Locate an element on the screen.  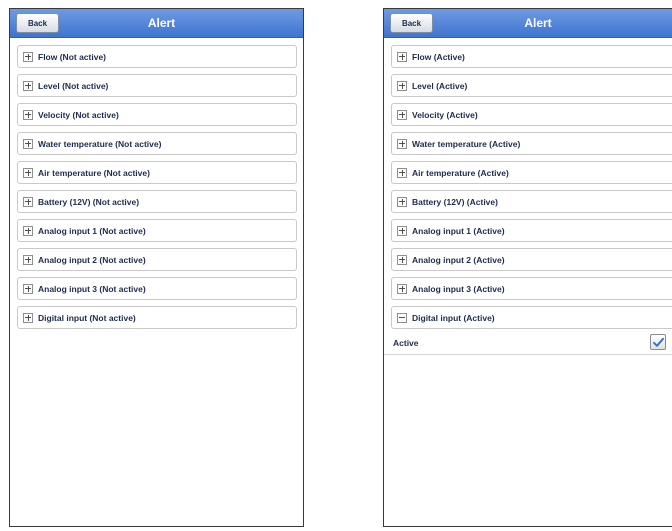
list-item-analog-input-3: Analog input 3 (Active) is located at coordinates (531, 288).